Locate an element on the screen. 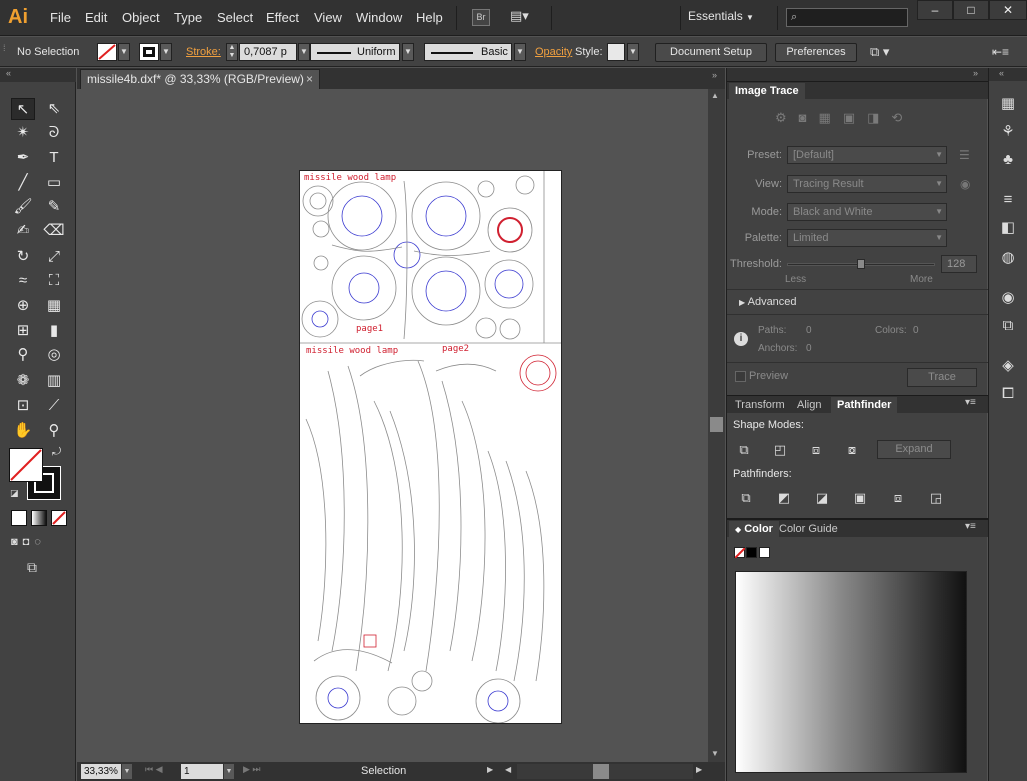  preset-select: [Default] ▼ is located at coordinates (867, 155).